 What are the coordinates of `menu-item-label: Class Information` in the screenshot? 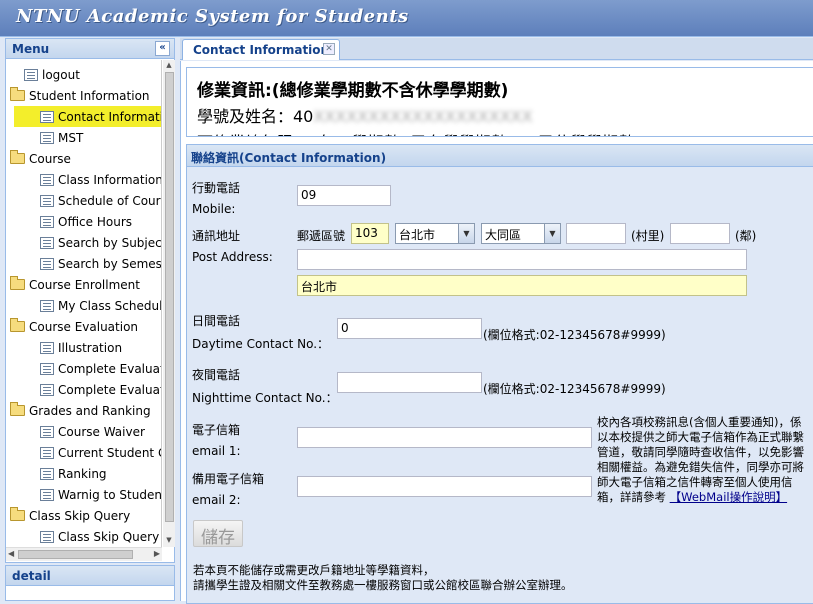 It's located at (110, 179).